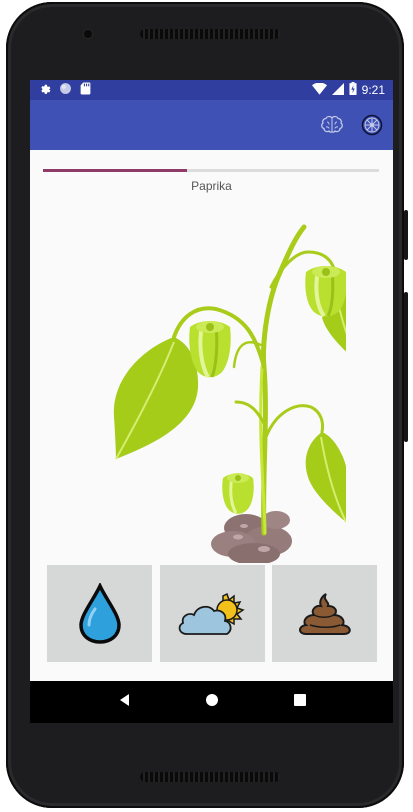  Describe the element at coordinates (251, 537) in the screenshot. I see `soil-clumps` at that location.